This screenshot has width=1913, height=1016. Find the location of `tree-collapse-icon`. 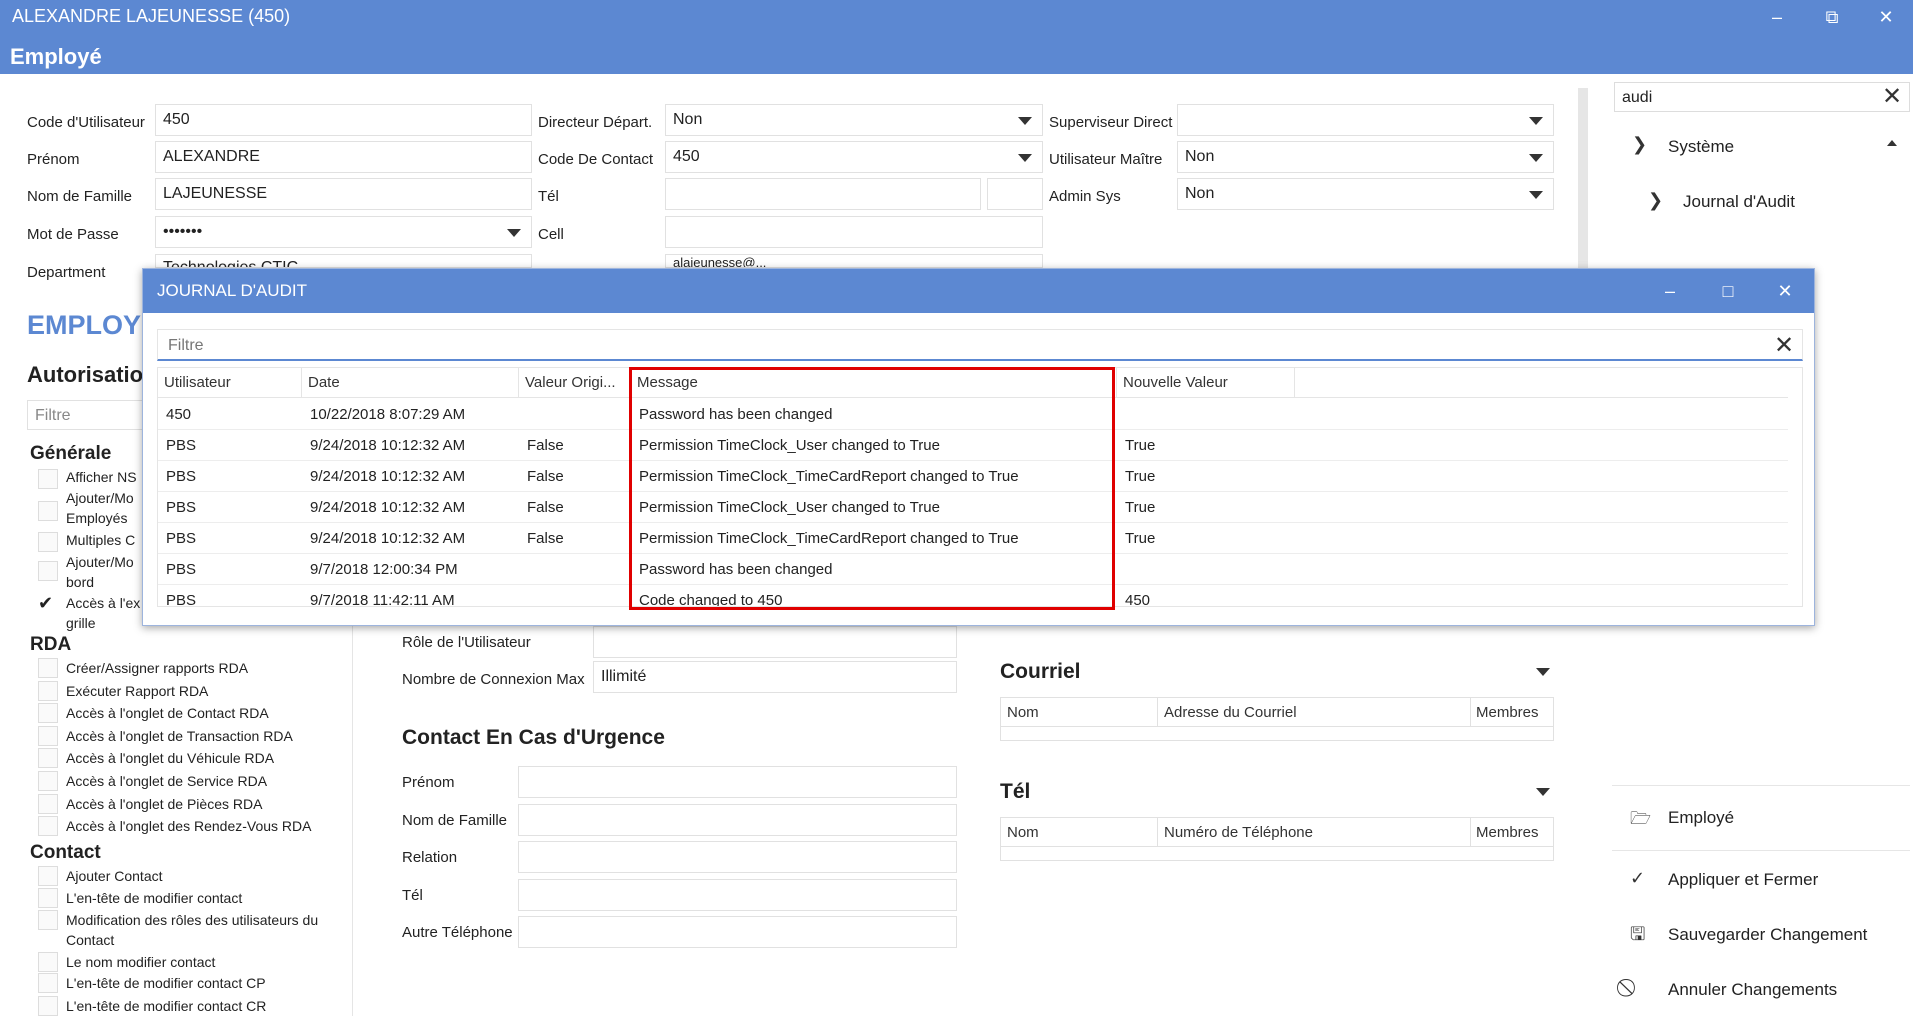

tree-collapse-icon is located at coordinates (1892, 143).